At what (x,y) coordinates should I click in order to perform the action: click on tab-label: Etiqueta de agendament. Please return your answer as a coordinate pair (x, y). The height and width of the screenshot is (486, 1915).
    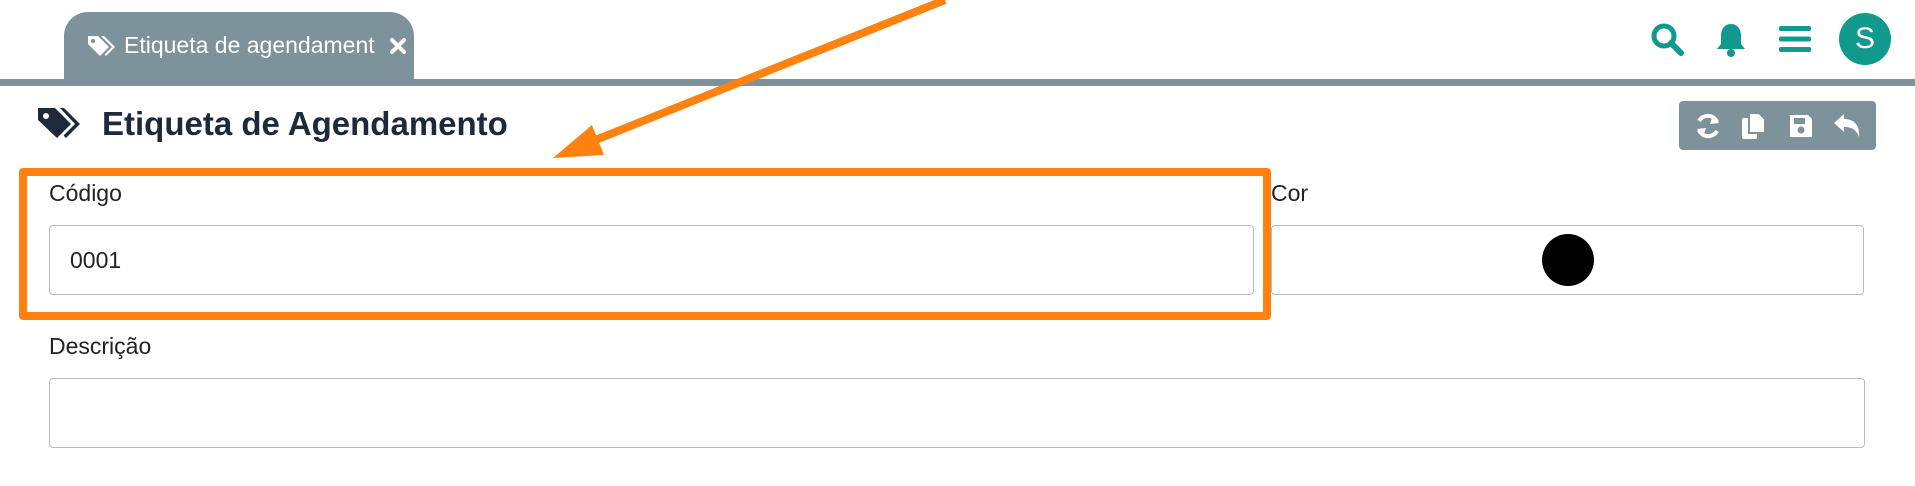
    Looking at the image, I should click on (249, 45).